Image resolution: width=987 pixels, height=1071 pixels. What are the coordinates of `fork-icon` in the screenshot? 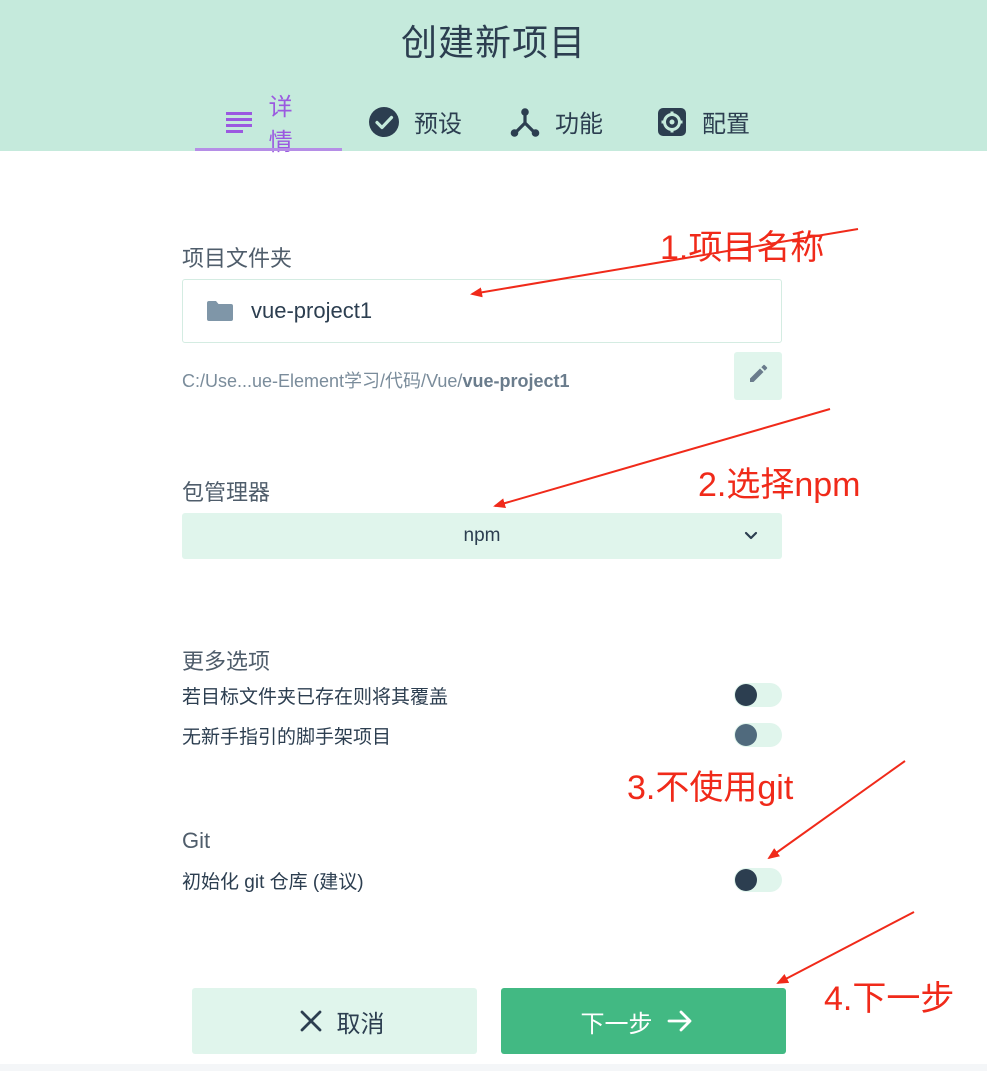 It's located at (525, 122).